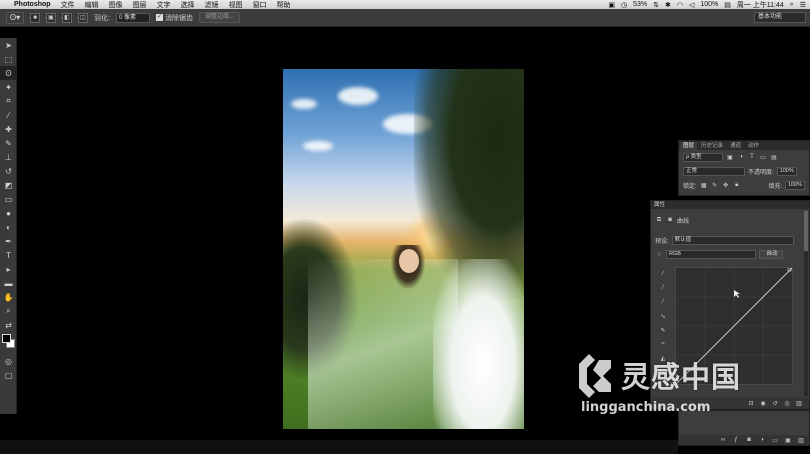  What do you see at coordinates (8, 171) in the screenshot?
I see `history-brush-icon: ↺` at bounding box center [8, 171].